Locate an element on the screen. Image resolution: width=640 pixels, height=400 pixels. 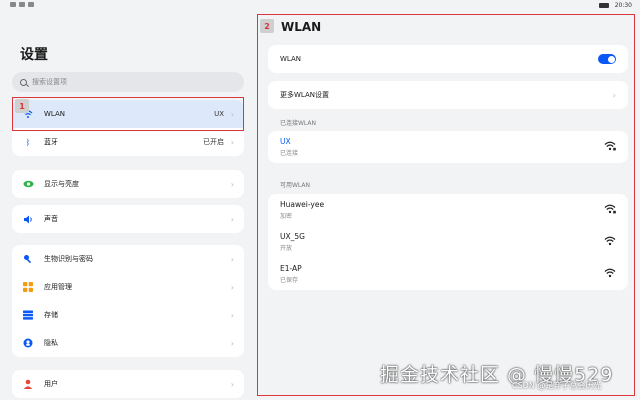
annotation-number-2: 2 is located at coordinates (267, 26).